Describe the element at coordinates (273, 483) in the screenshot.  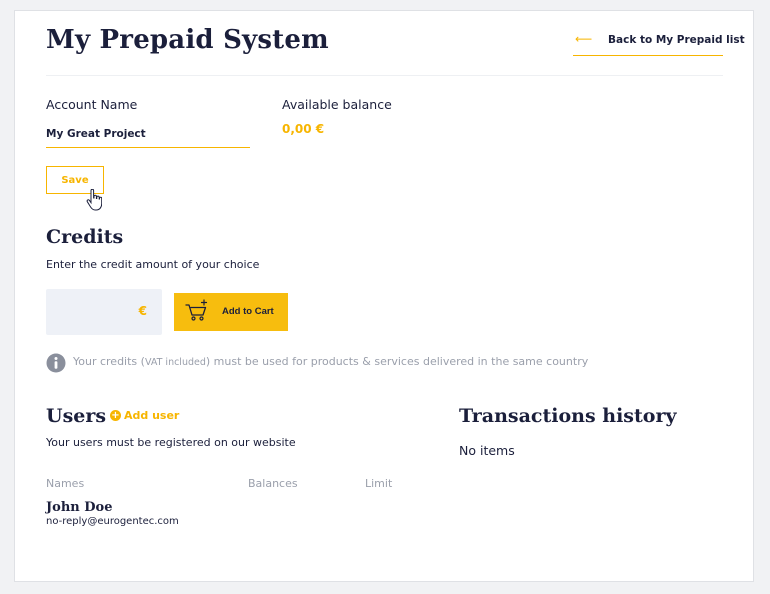
I see `column-header-balances: Balances` at that location.